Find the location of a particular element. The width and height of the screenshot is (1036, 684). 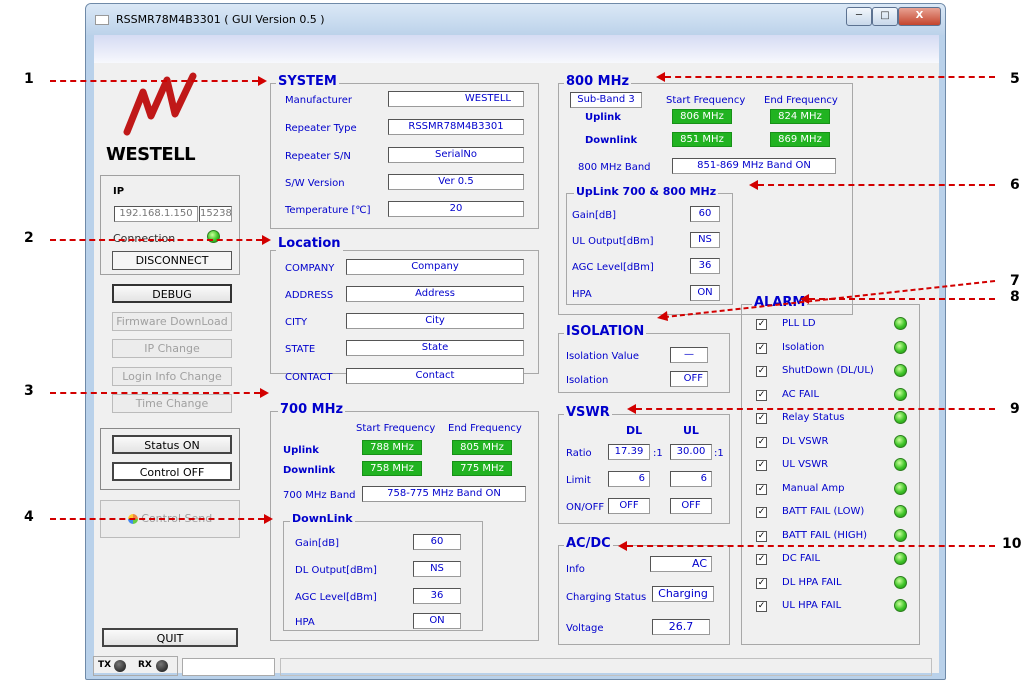

uplink-title: UpLink 700 & 800 MHz is located at coordinates (646, 192).